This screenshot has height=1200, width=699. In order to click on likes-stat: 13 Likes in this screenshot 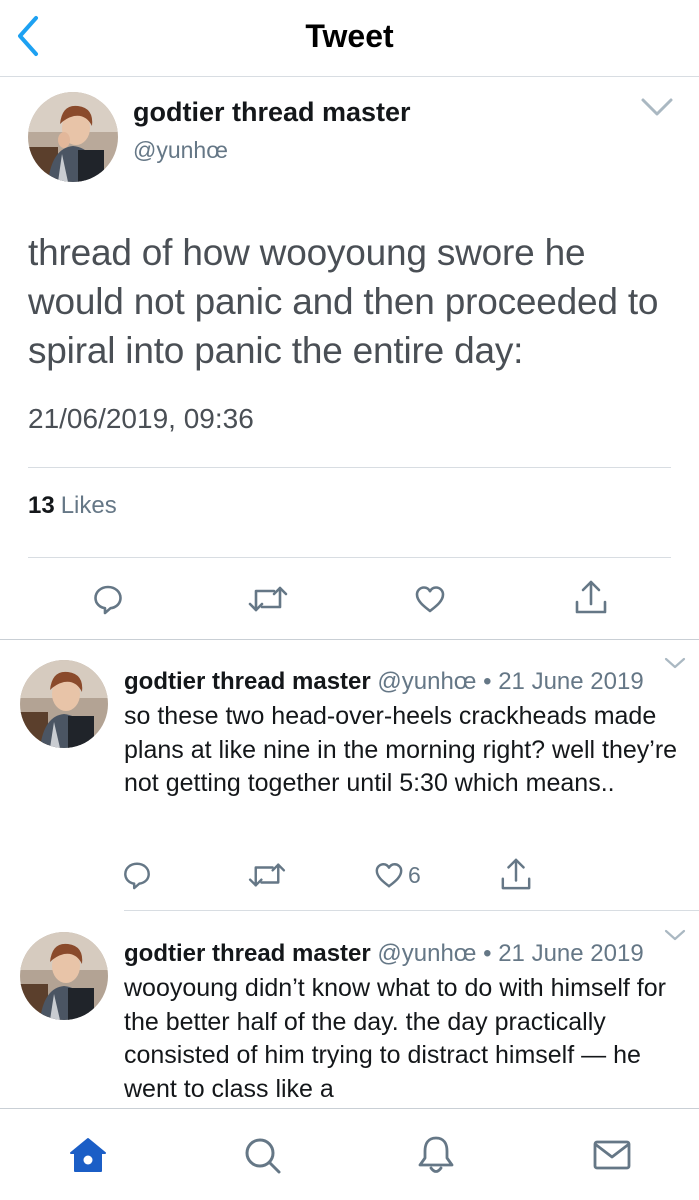, I will do `click(72, 506)`.